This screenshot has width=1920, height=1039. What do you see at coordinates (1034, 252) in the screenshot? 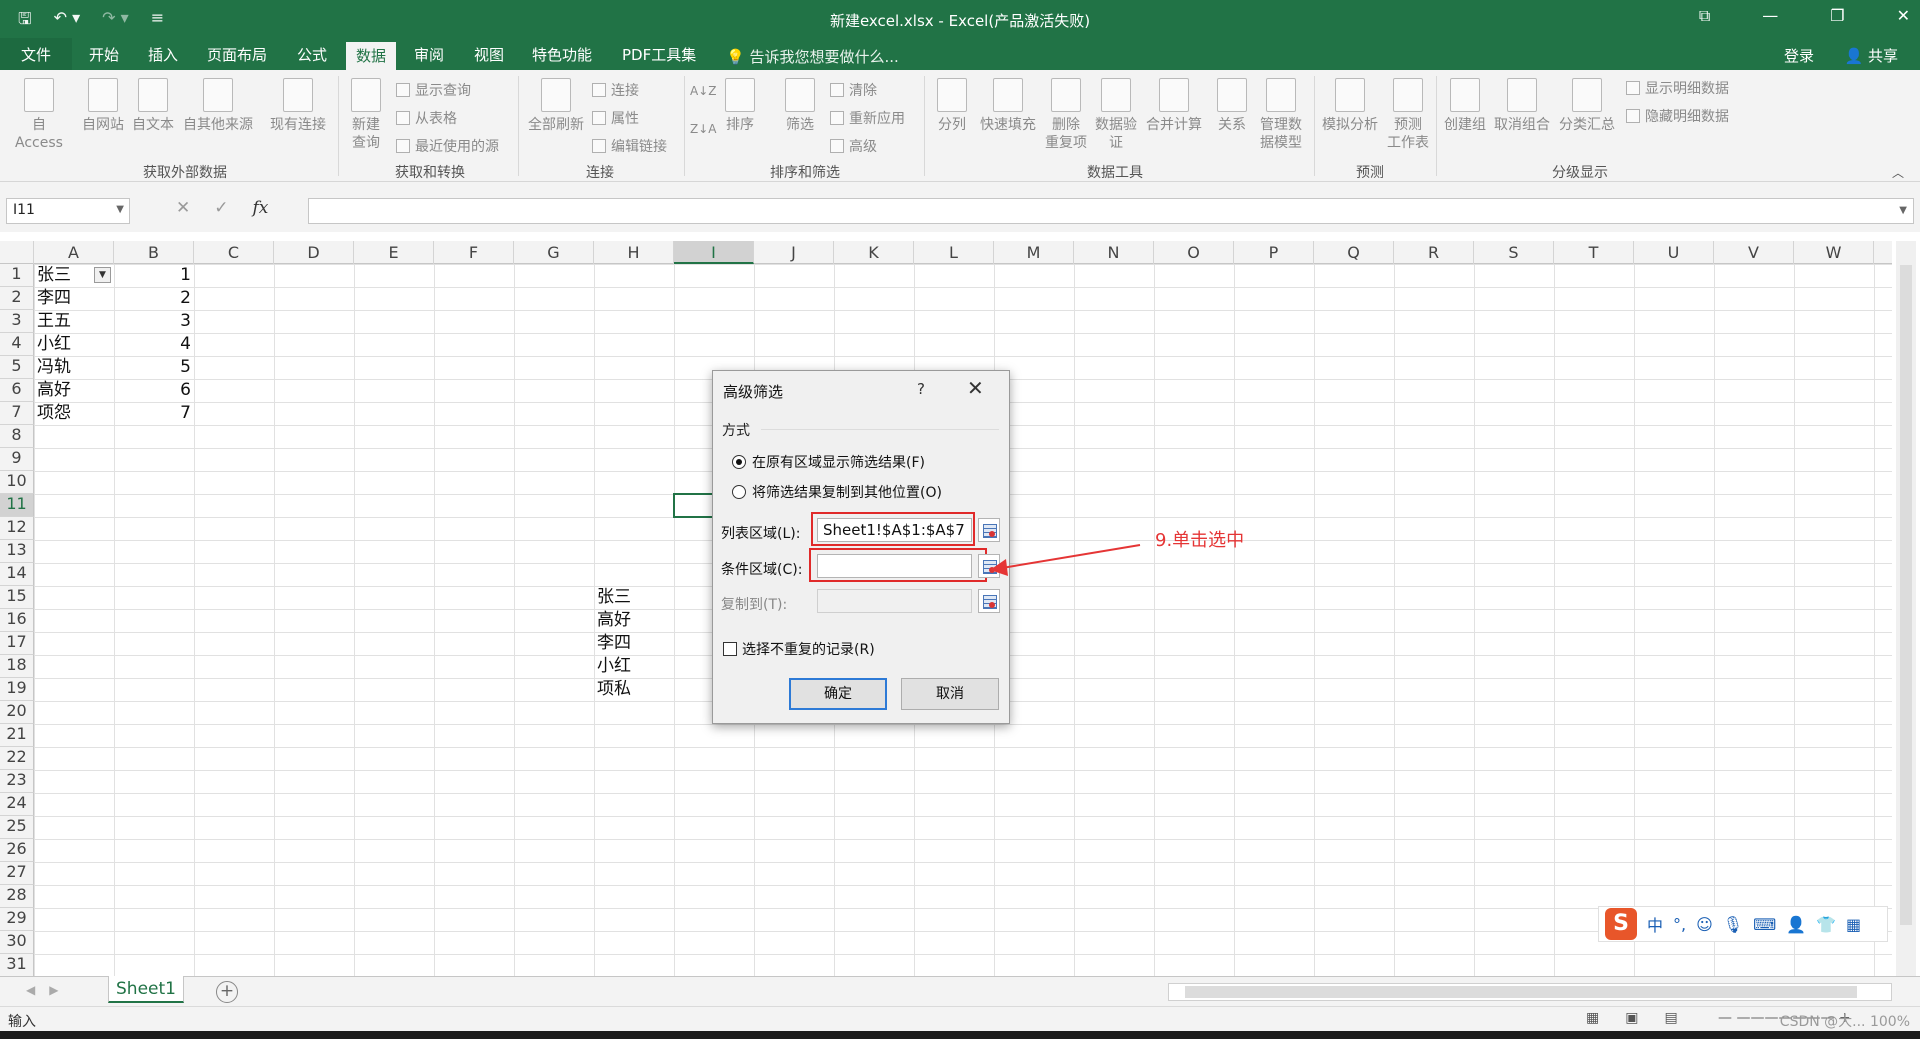
I see `column-header: M` at bounding box center [1034, 252].